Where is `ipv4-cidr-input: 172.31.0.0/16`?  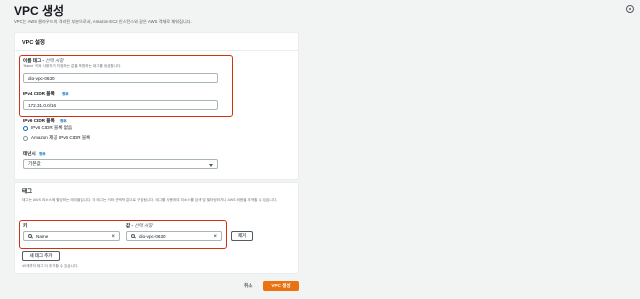
ipv4-cidr-input: 172.31.0.0/16 is located at coordinates (120, 105).